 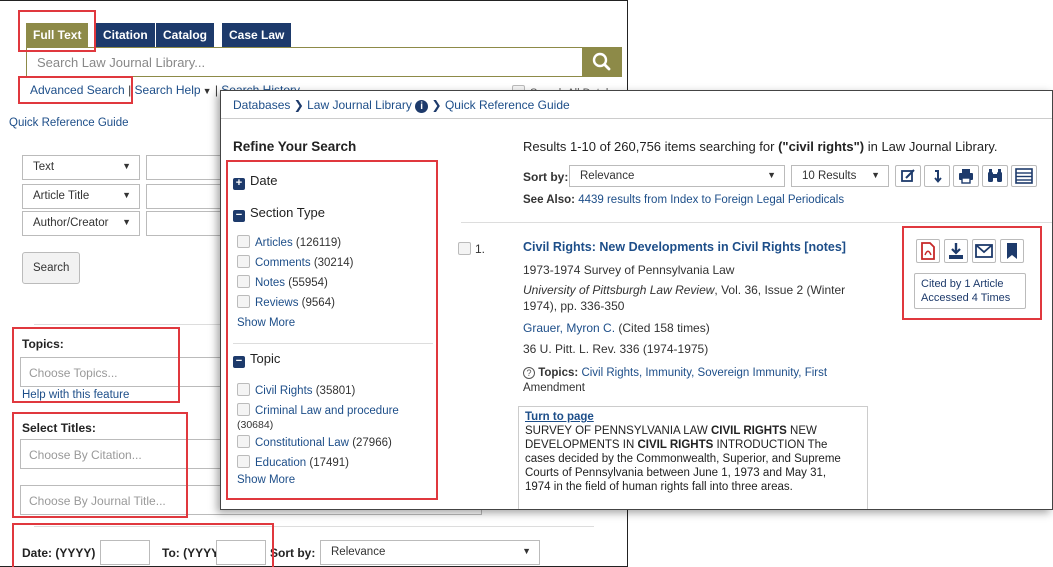 I want to click on help-circle-icon: ?, so click(x=529, y=373).